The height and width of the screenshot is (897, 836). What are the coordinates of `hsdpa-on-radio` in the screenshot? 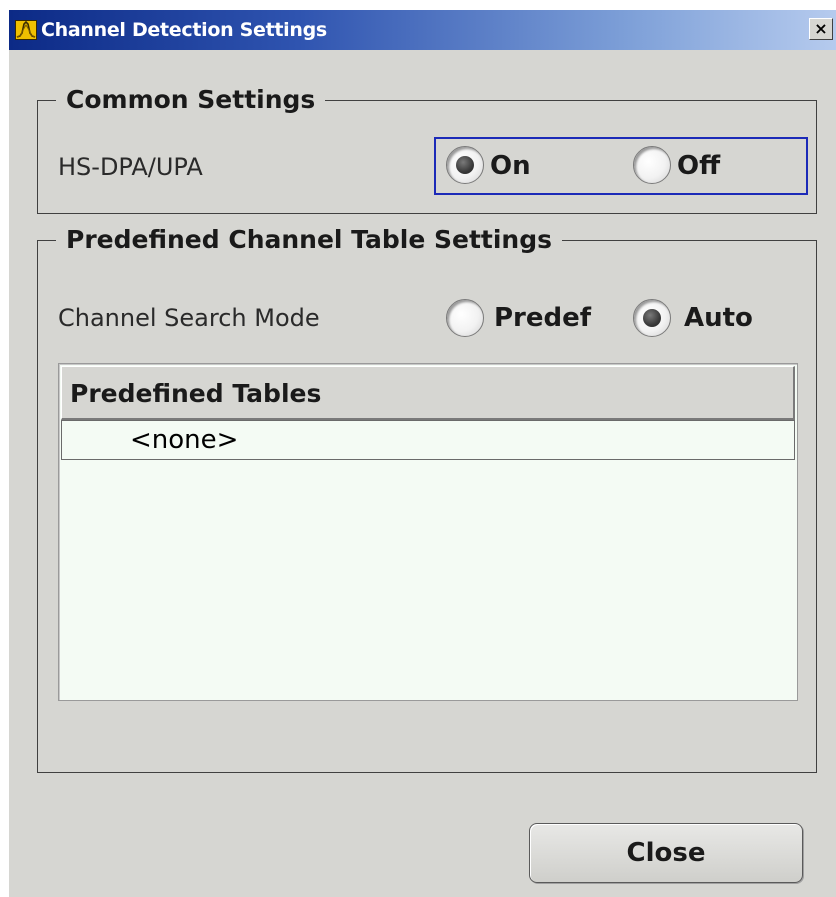 It's located at (465, 165).